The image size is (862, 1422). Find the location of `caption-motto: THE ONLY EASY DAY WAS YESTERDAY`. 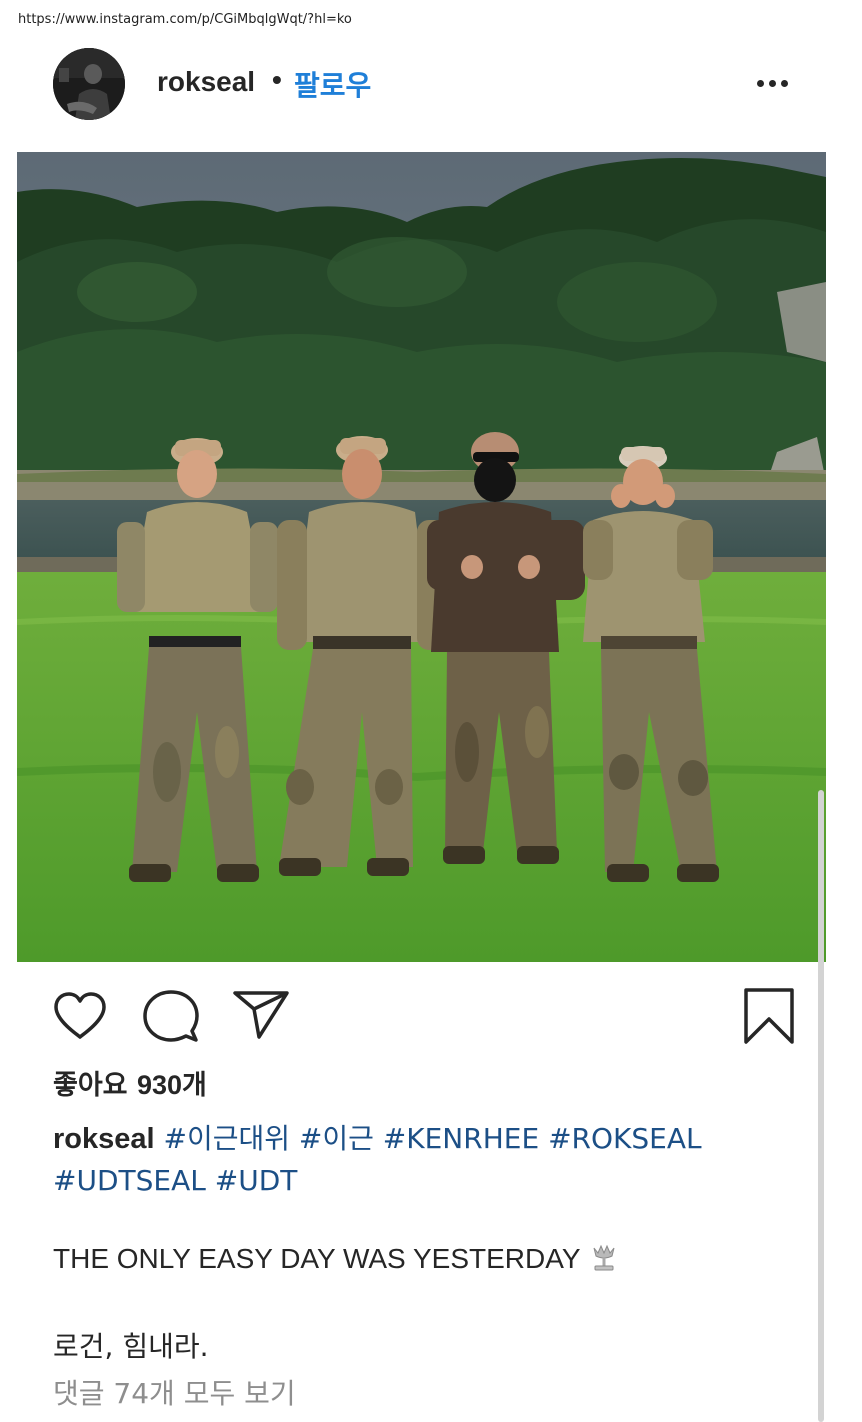

caption-motto: THE ONLY EASY DAY WAS YESTERDAY is located at coordinates (336, 1260).